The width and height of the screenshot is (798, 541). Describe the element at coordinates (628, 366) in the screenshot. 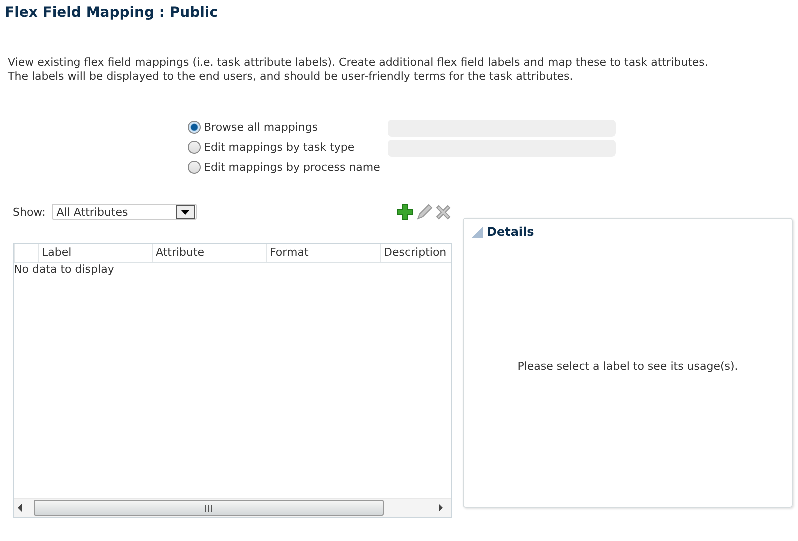

I see `details-message: Please select a label to see its usage(s).` at that location.